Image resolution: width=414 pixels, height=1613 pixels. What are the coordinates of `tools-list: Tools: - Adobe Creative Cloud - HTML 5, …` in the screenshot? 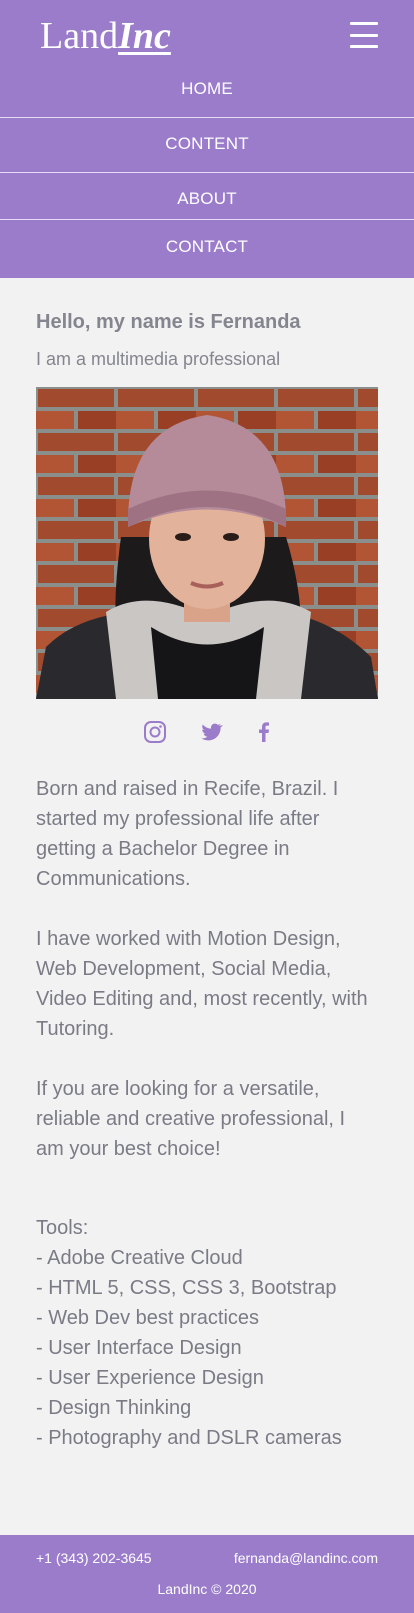 It's located at (189, 1333).